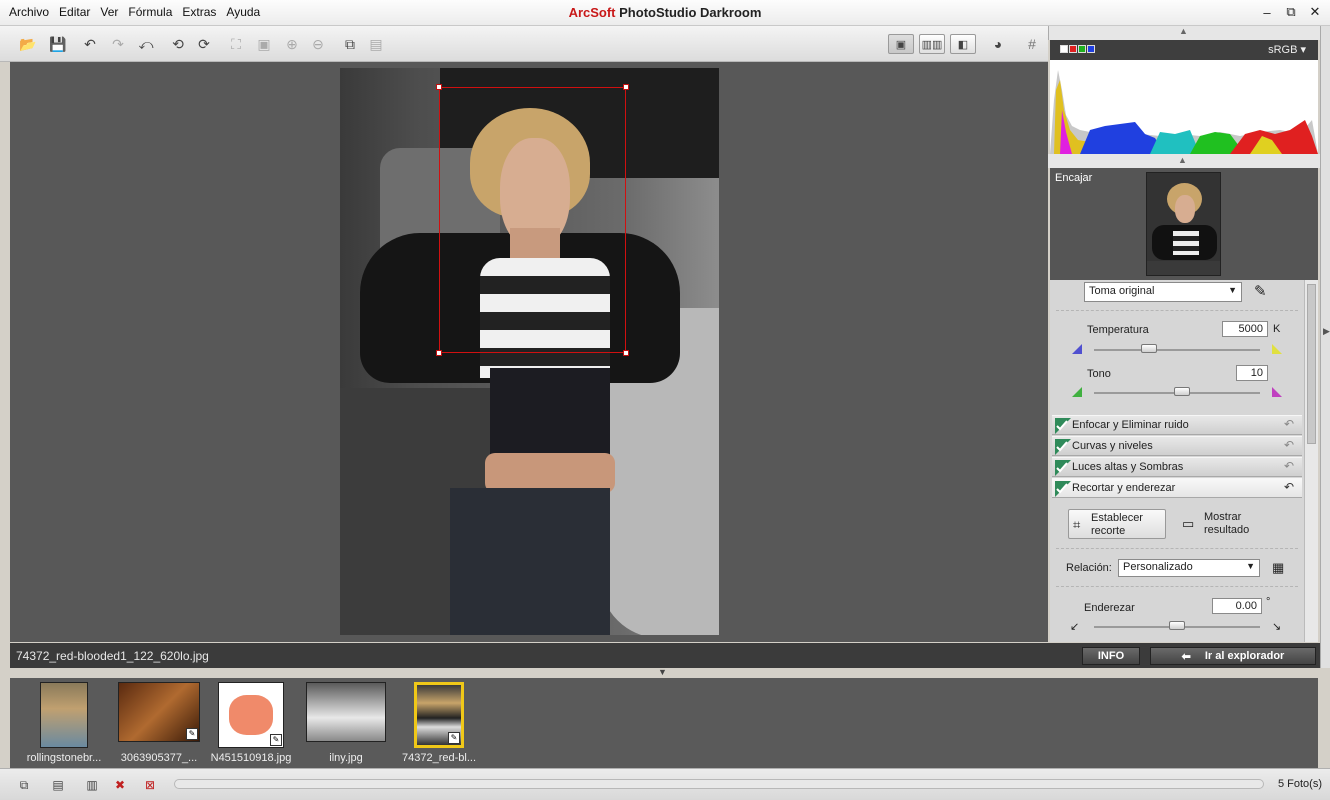 This screenshot has width=1330, height=800. Describe the element at coordinates (1277, 349) in the screenshot. I see `warm-marker-icon` at that location.